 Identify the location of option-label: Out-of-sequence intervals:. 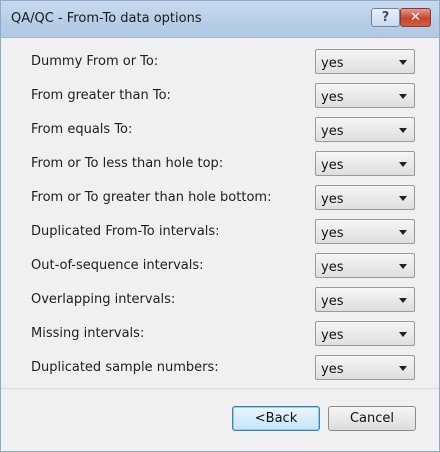
(117, 265).